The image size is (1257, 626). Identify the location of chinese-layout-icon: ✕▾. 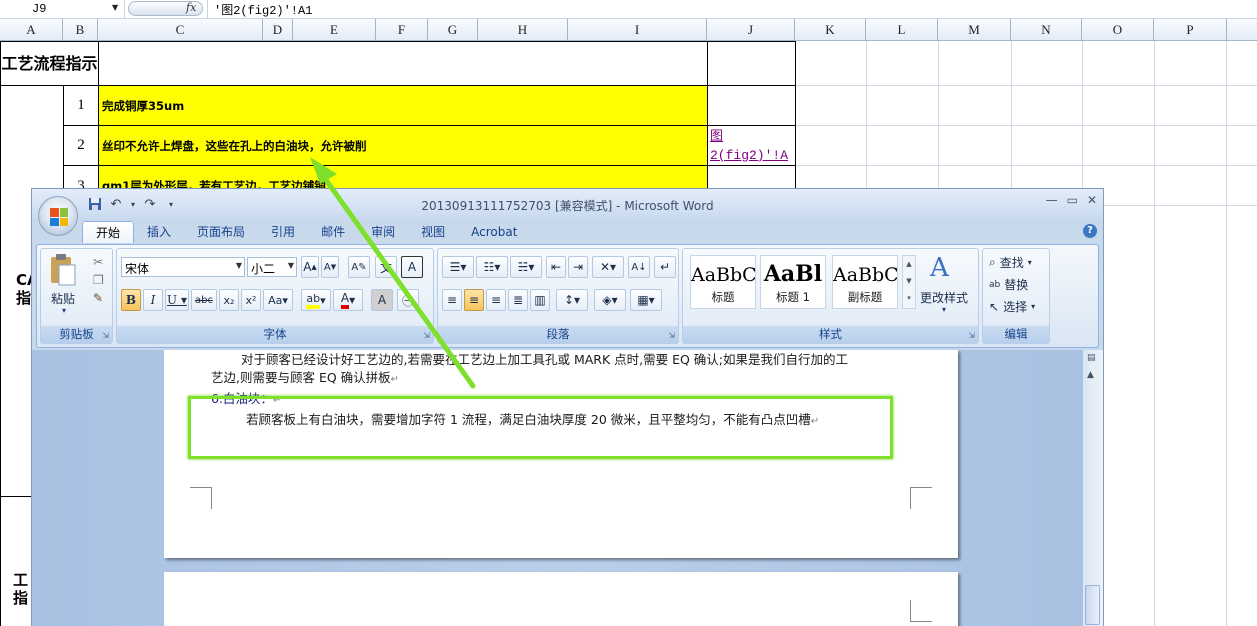
(608, 267).